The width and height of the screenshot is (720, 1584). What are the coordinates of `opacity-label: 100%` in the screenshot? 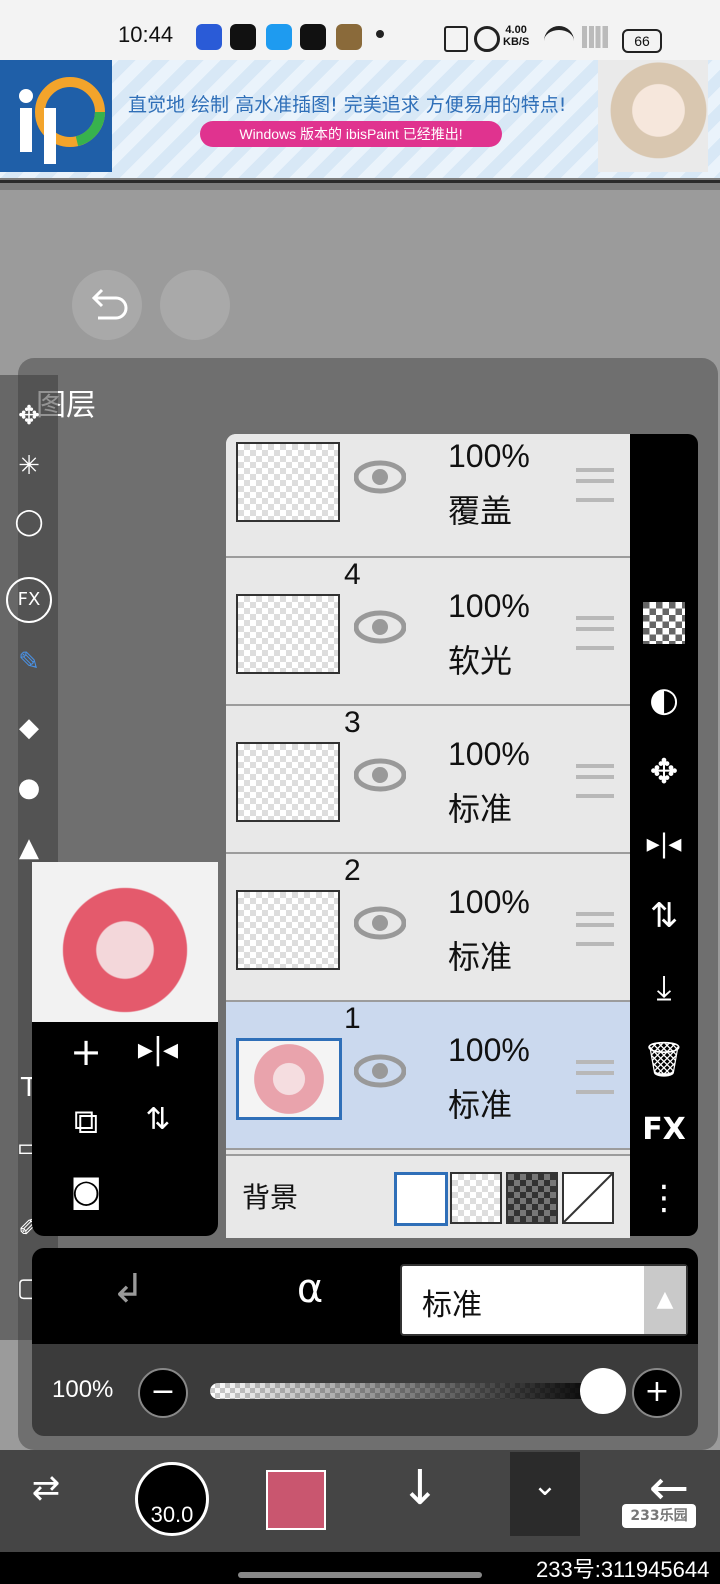 It's located at (83, 1389).